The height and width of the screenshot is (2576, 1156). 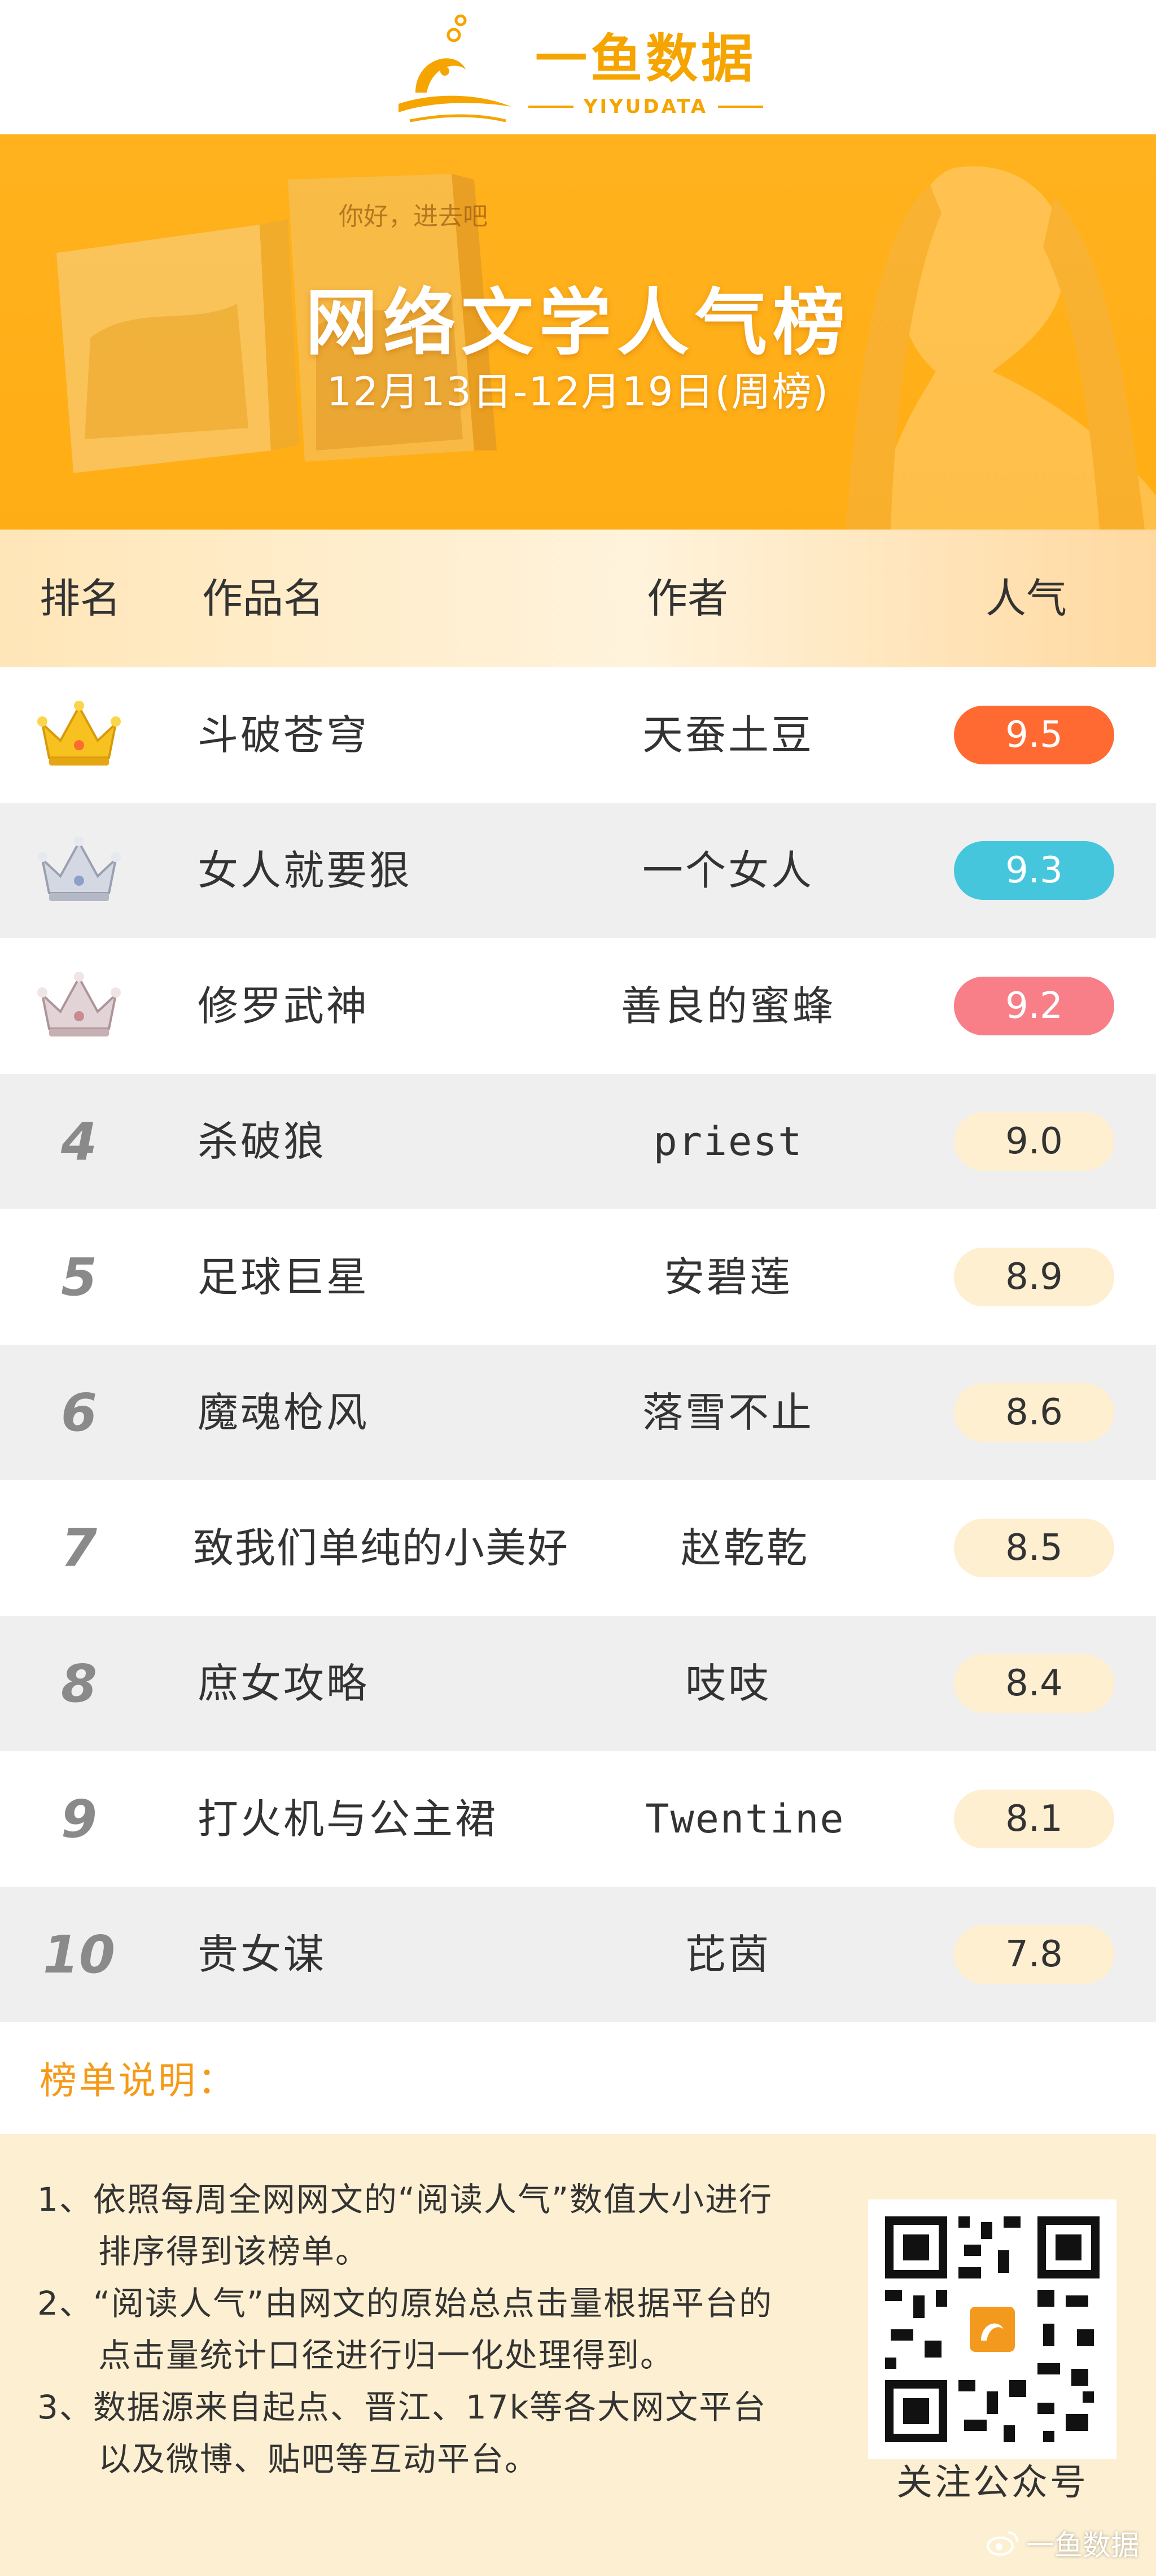 What do you see at coordinates (262, 1141) in the screenshot?
I see `work-title: 杀破狼` at bounding box center [262, 1141].